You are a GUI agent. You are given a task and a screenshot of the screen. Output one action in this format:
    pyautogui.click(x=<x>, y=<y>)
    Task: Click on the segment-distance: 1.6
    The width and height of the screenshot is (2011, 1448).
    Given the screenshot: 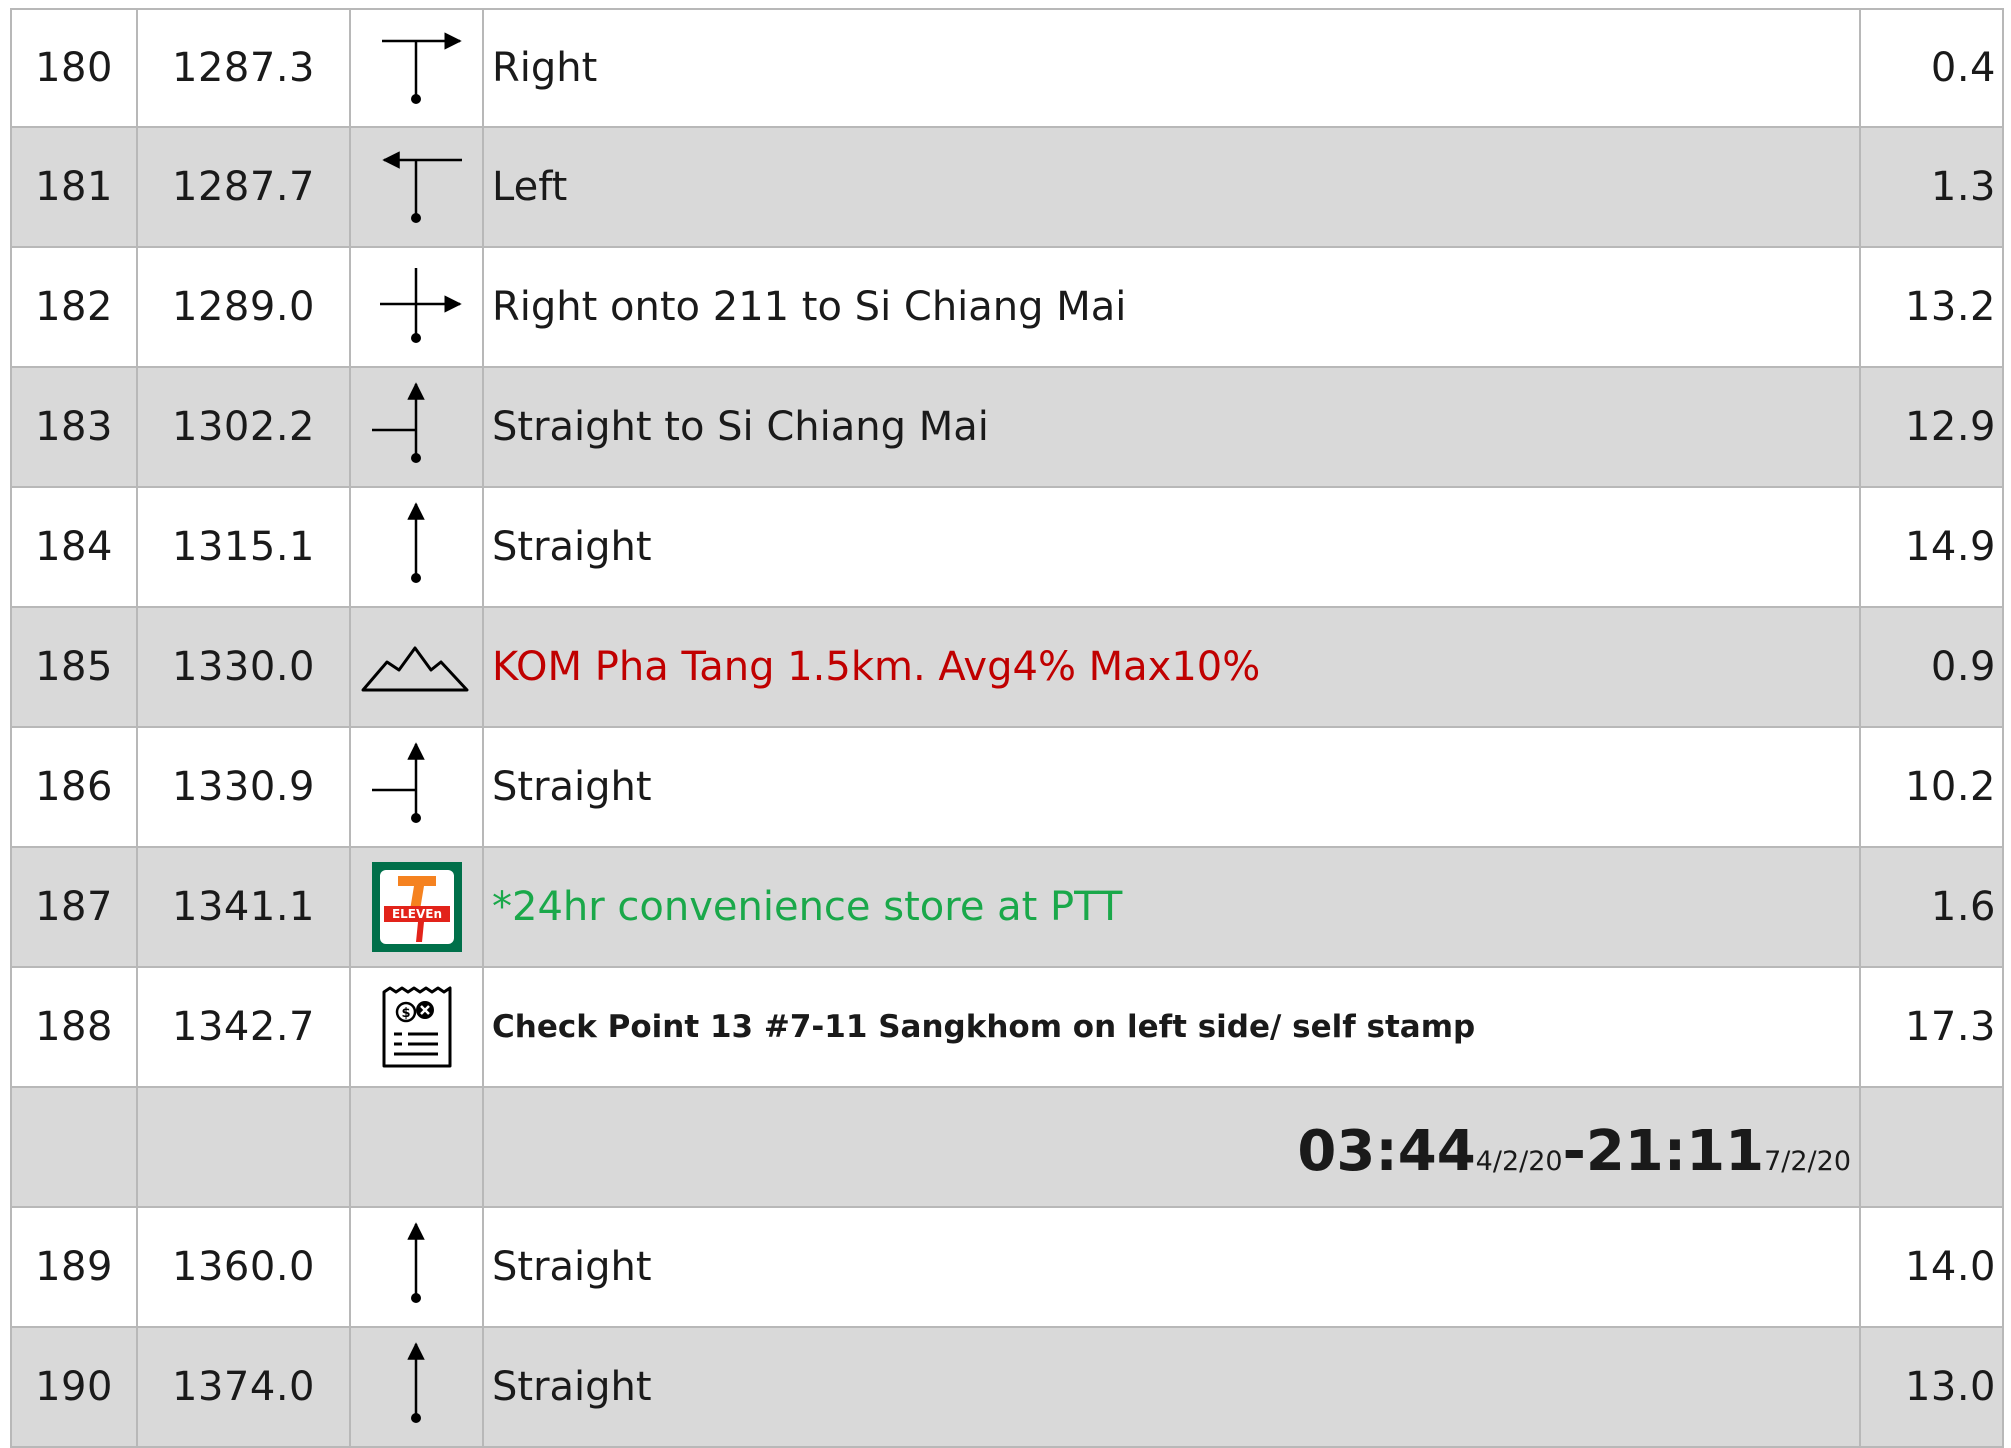 What is the action you would take?
    pyautogui.click(x=1963, y=907)
    